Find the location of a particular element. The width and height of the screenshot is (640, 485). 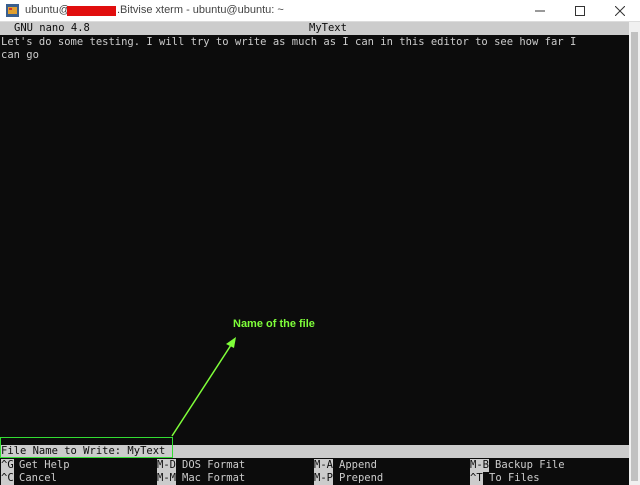

bitvise-app-icon is located at coordinates (12, 10).